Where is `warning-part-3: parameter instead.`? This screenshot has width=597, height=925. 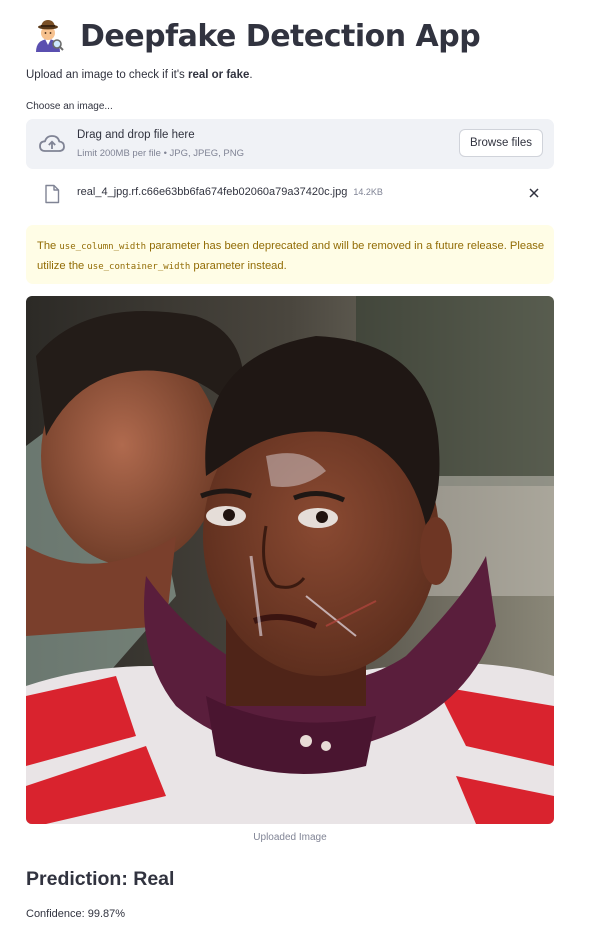
warning-part-3: parameter instead. is located at coordinates (238, 266).